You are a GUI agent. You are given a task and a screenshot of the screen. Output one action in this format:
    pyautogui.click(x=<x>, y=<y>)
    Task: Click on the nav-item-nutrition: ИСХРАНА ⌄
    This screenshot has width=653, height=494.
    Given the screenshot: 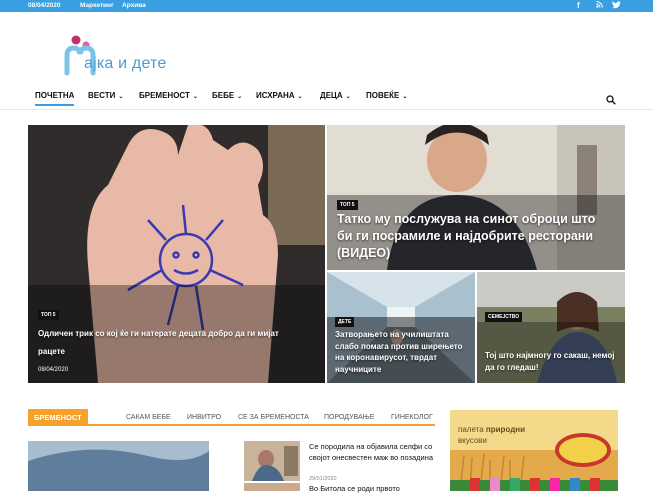 What is the action you would take?
    pyautogui.click(x=279, y=95)
    